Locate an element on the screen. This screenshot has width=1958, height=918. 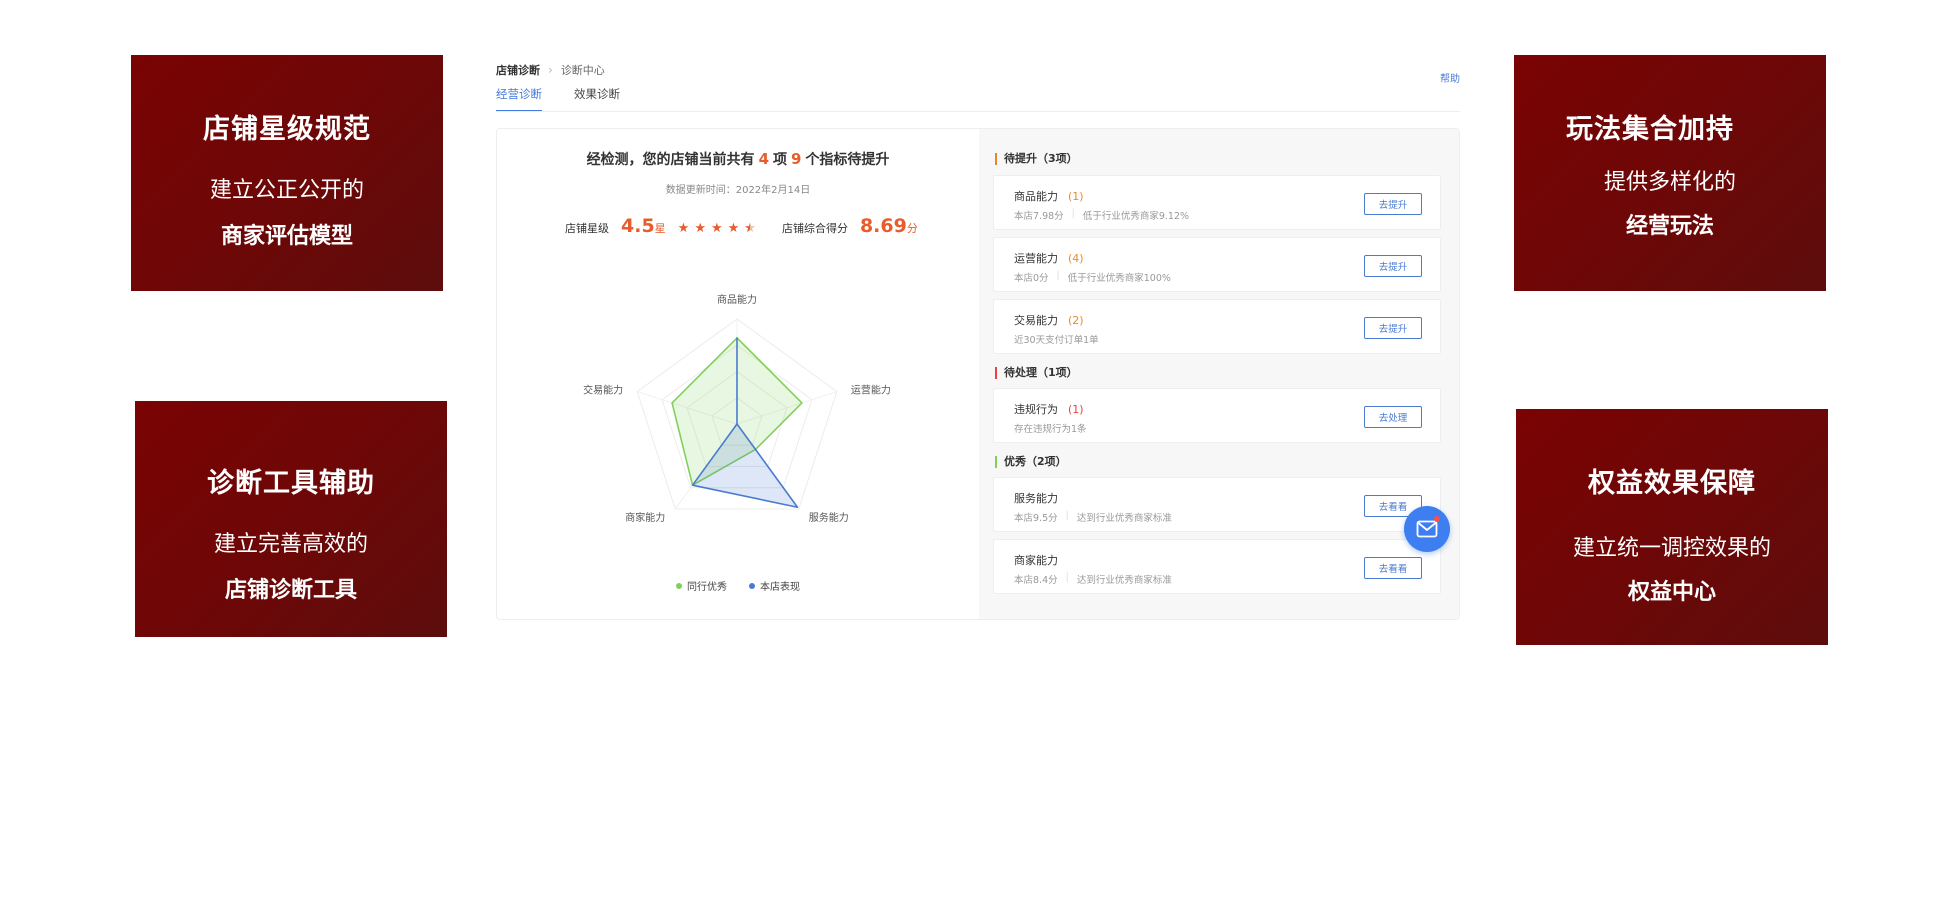
feature-line2: 经营玩法 is located at coordinates (1669, 226).